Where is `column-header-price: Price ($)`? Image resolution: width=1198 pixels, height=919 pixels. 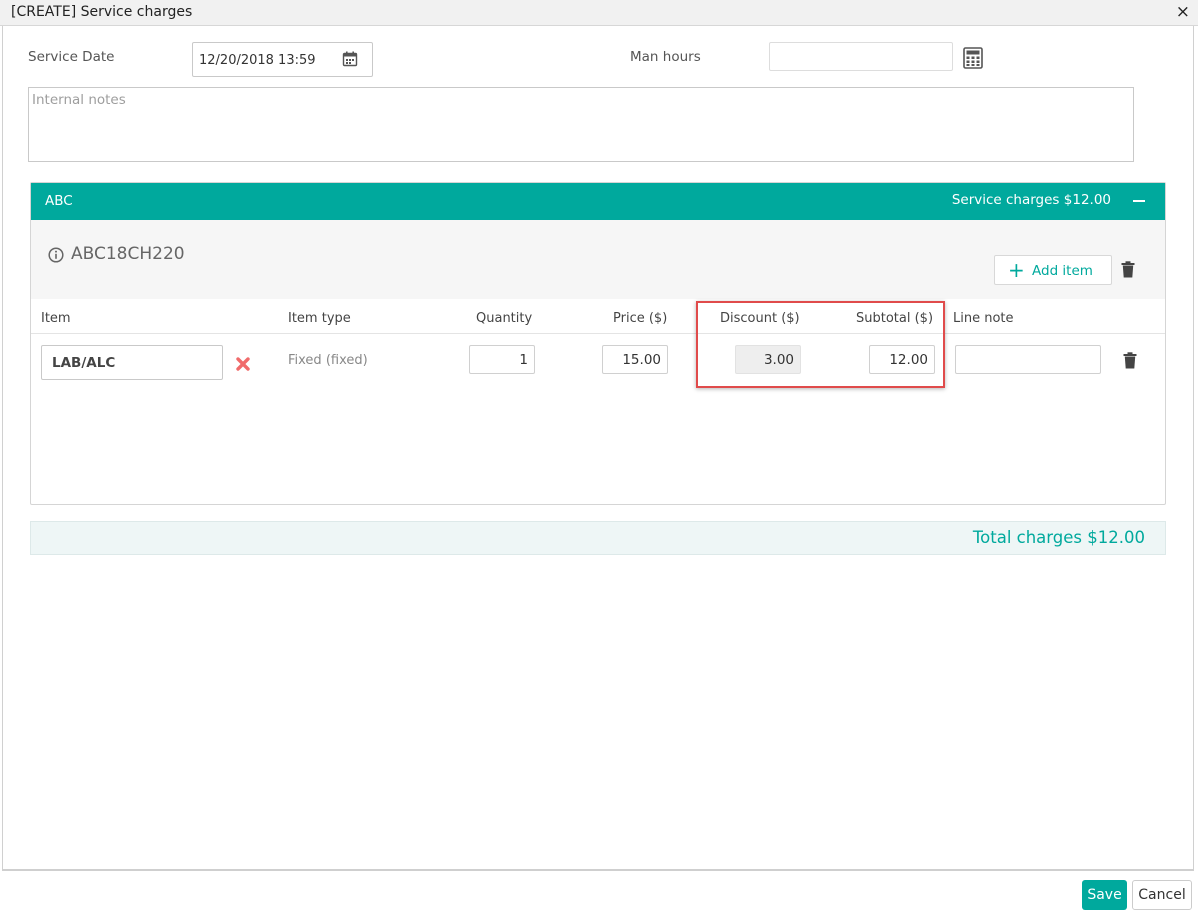 column-header-price: Price ($) is located at coordinates (640, 318).